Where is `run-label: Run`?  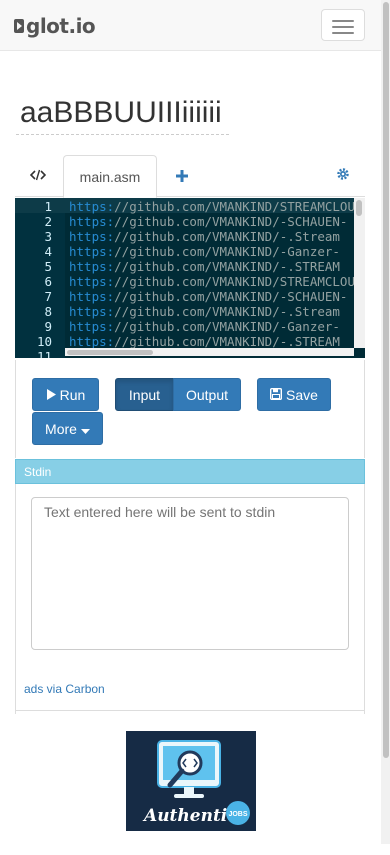 run-label: Run is located at coordinates (72, 394).